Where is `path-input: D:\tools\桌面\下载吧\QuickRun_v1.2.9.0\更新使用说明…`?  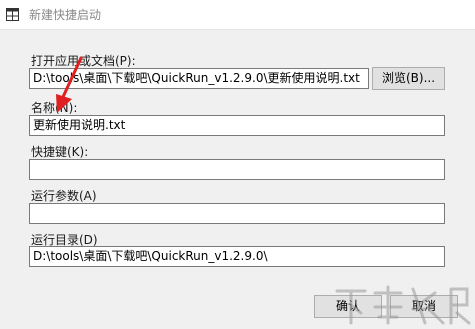 path-input: D:\tools\桌面\下载吧\QuickRun_v1.2.9.0\更新使用说明… is located at coordinates (199, 78).